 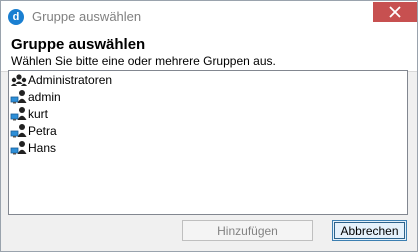 What do you see at coordinates (70, 80) in the screenshot?
I see `list-item-label: Administratoren` at bounding box center [70, 80].